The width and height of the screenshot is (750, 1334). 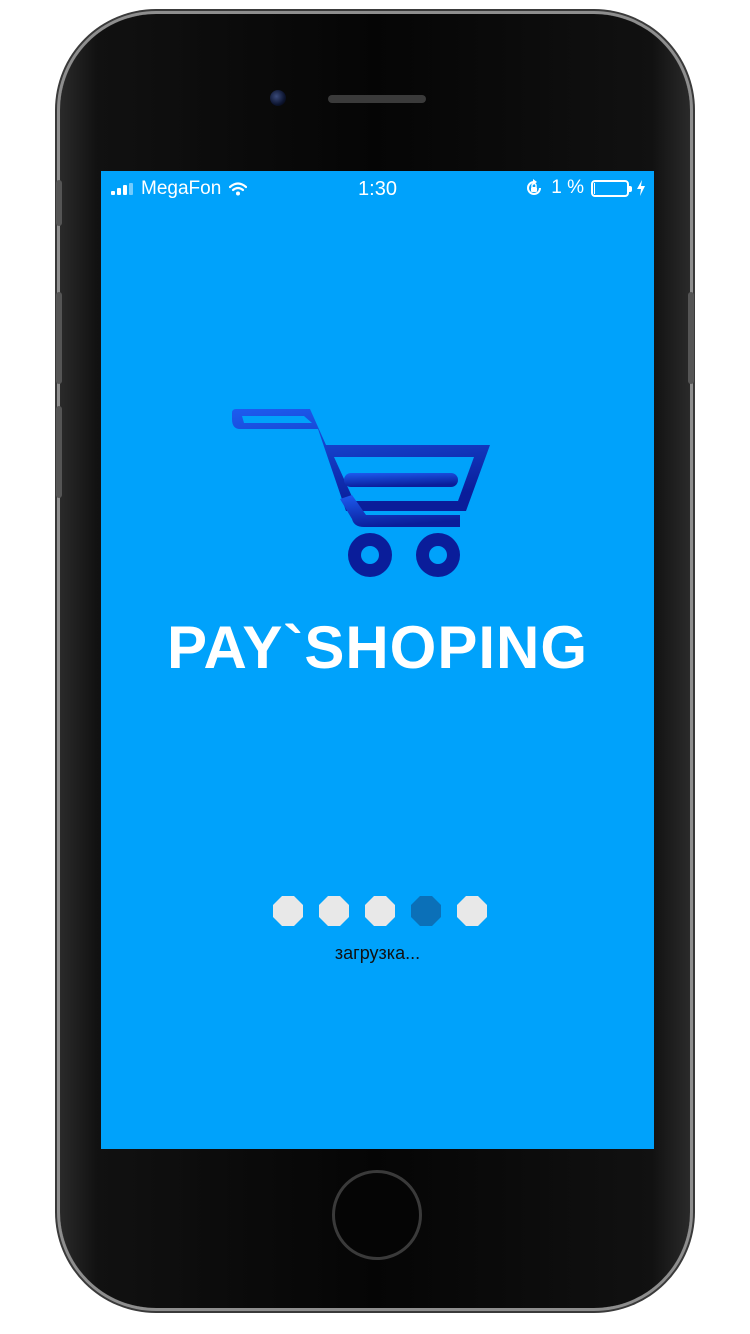 What do you see at coordinates (377, 189) in the screenshot?
I see `status-bar: MegaFon 1:30 1 %` at bounding box center [377, 189].